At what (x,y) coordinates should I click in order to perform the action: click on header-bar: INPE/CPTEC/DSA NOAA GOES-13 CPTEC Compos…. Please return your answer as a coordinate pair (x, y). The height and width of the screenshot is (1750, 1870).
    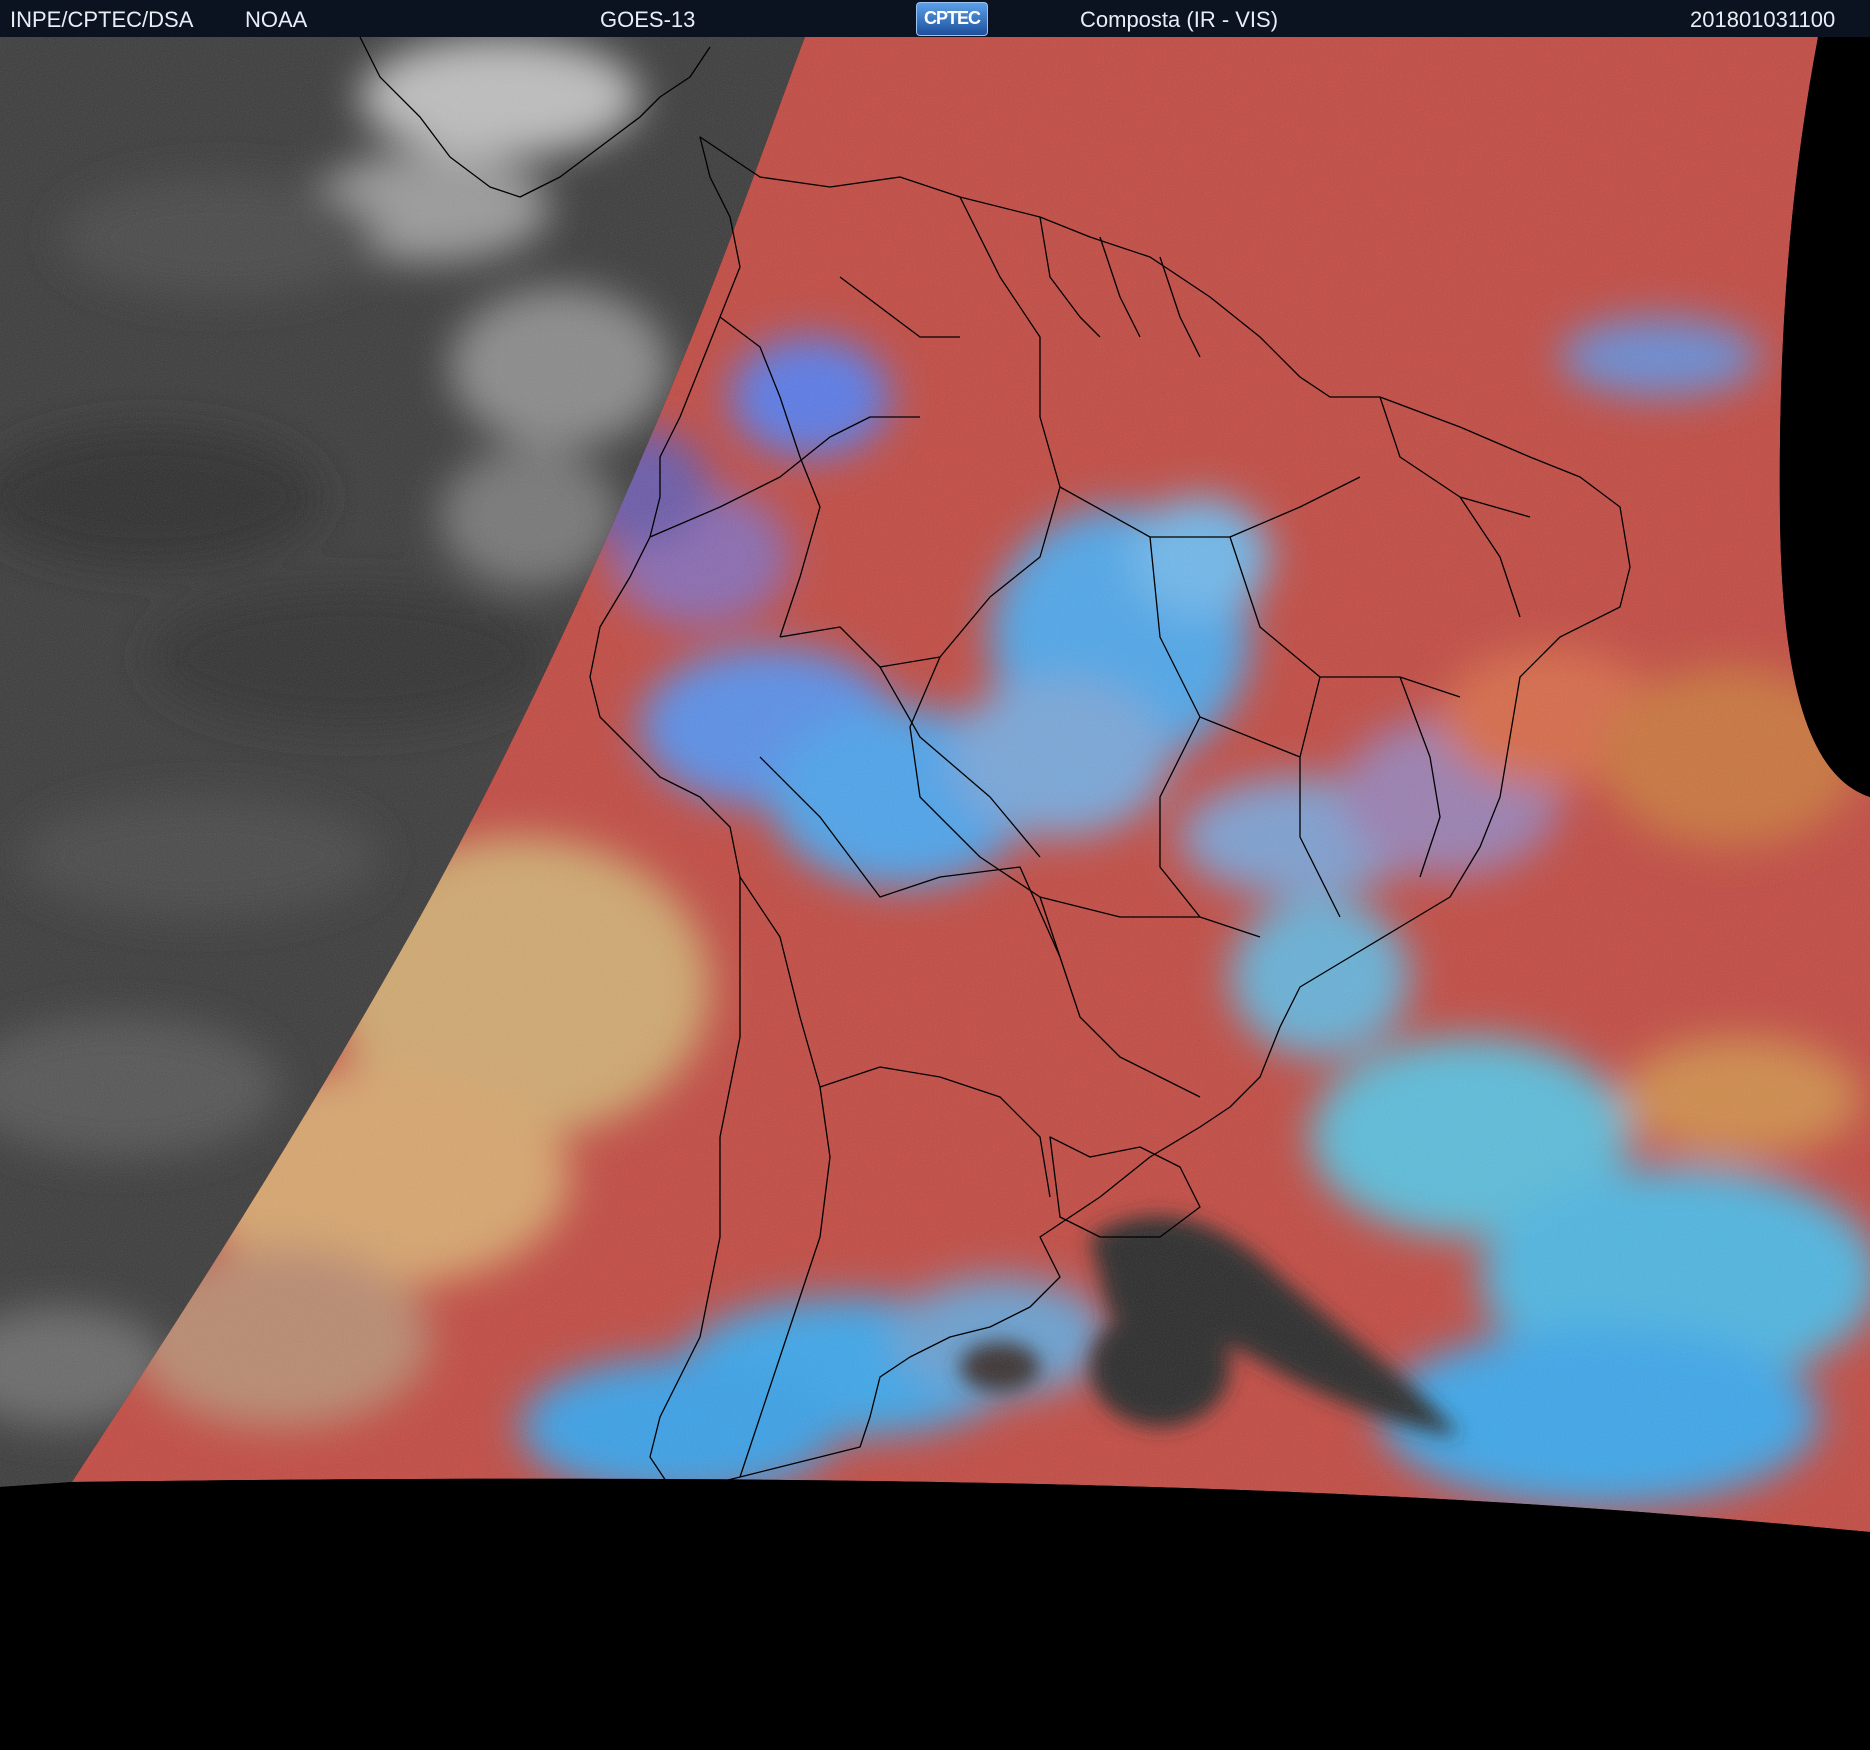
    Looking at the image, I should click on (935, 18).